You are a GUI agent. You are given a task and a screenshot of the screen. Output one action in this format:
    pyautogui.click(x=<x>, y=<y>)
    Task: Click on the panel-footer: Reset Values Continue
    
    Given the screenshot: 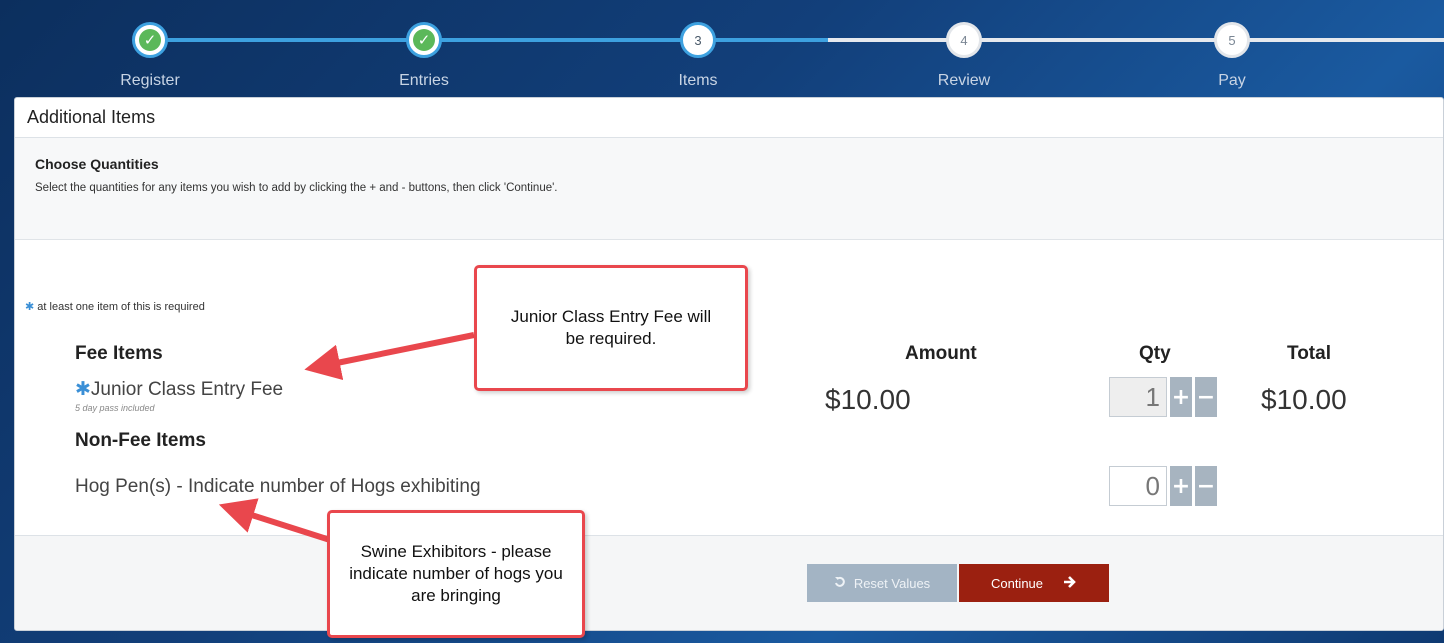 What is the action you would take?
    pyautogui.click(x=729, y=582)
    